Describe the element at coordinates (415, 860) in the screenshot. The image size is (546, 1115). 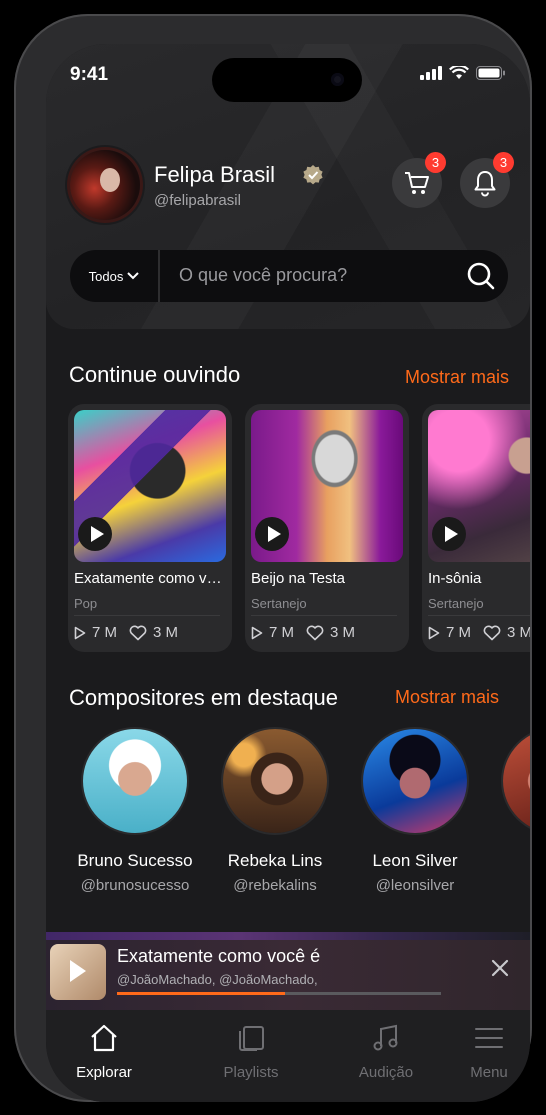
I see `composer-name: Leon Silver` at that location.